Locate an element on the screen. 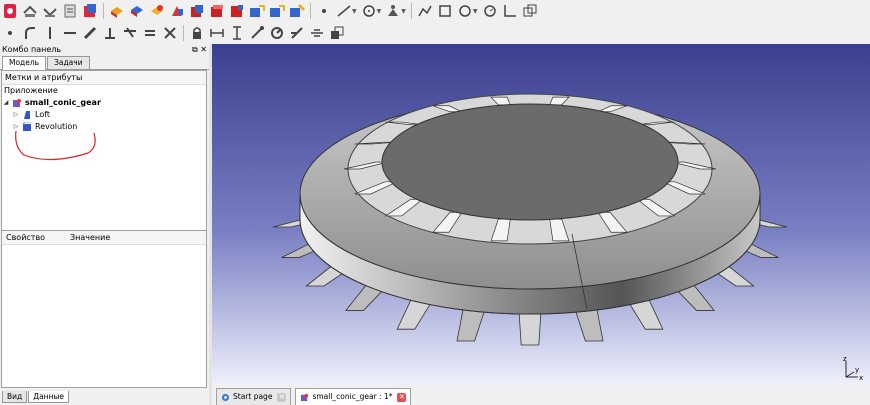 This screenshot has width=870, height=405. property-tabs: Вид Данные is located at coordinates (36, 397).